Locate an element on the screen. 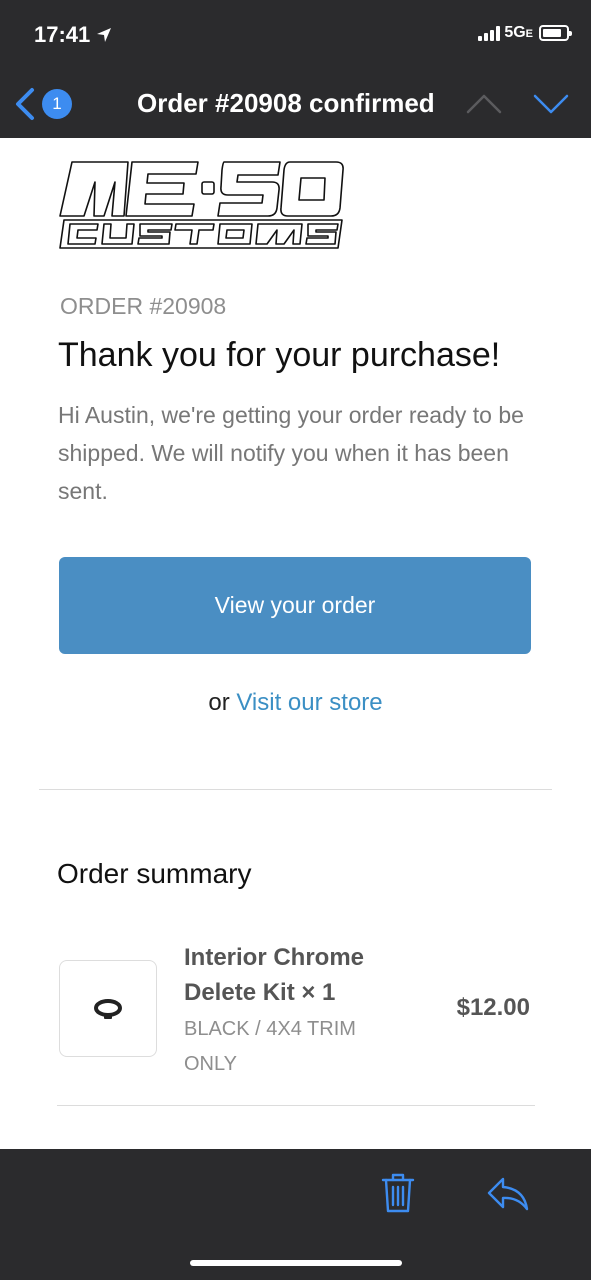 This screenshot has height=1280, width=591. product-name: Interior Chrome Delete Kit × 1 is located at coordinates (274, 975).